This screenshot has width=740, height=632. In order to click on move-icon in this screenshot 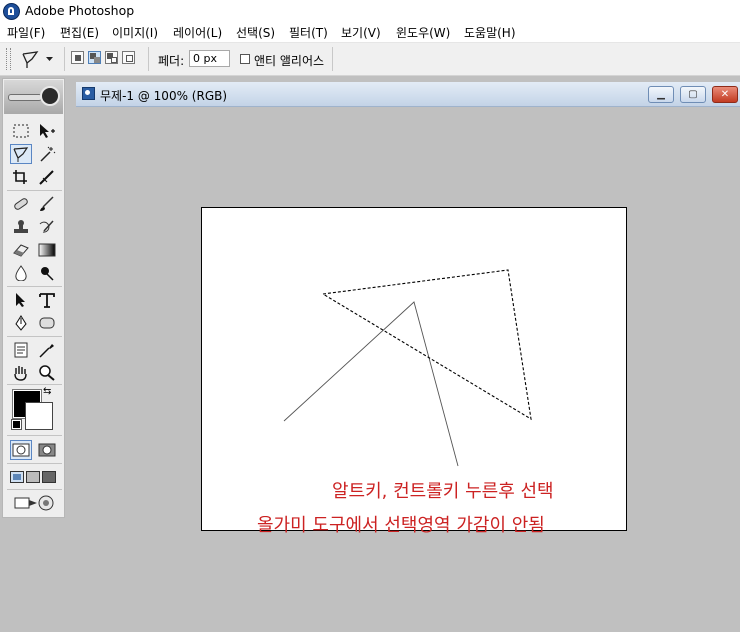, I will do `click(47, 131)`.